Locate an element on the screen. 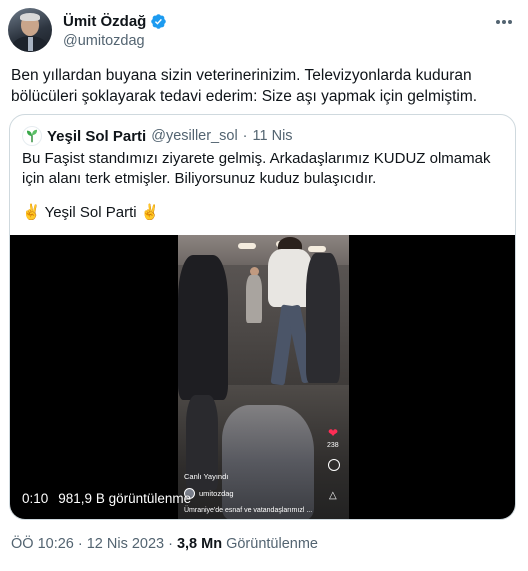 The height and width of the screenshot is (571, 528). avatar-hair is located at coordinates (30, 17).